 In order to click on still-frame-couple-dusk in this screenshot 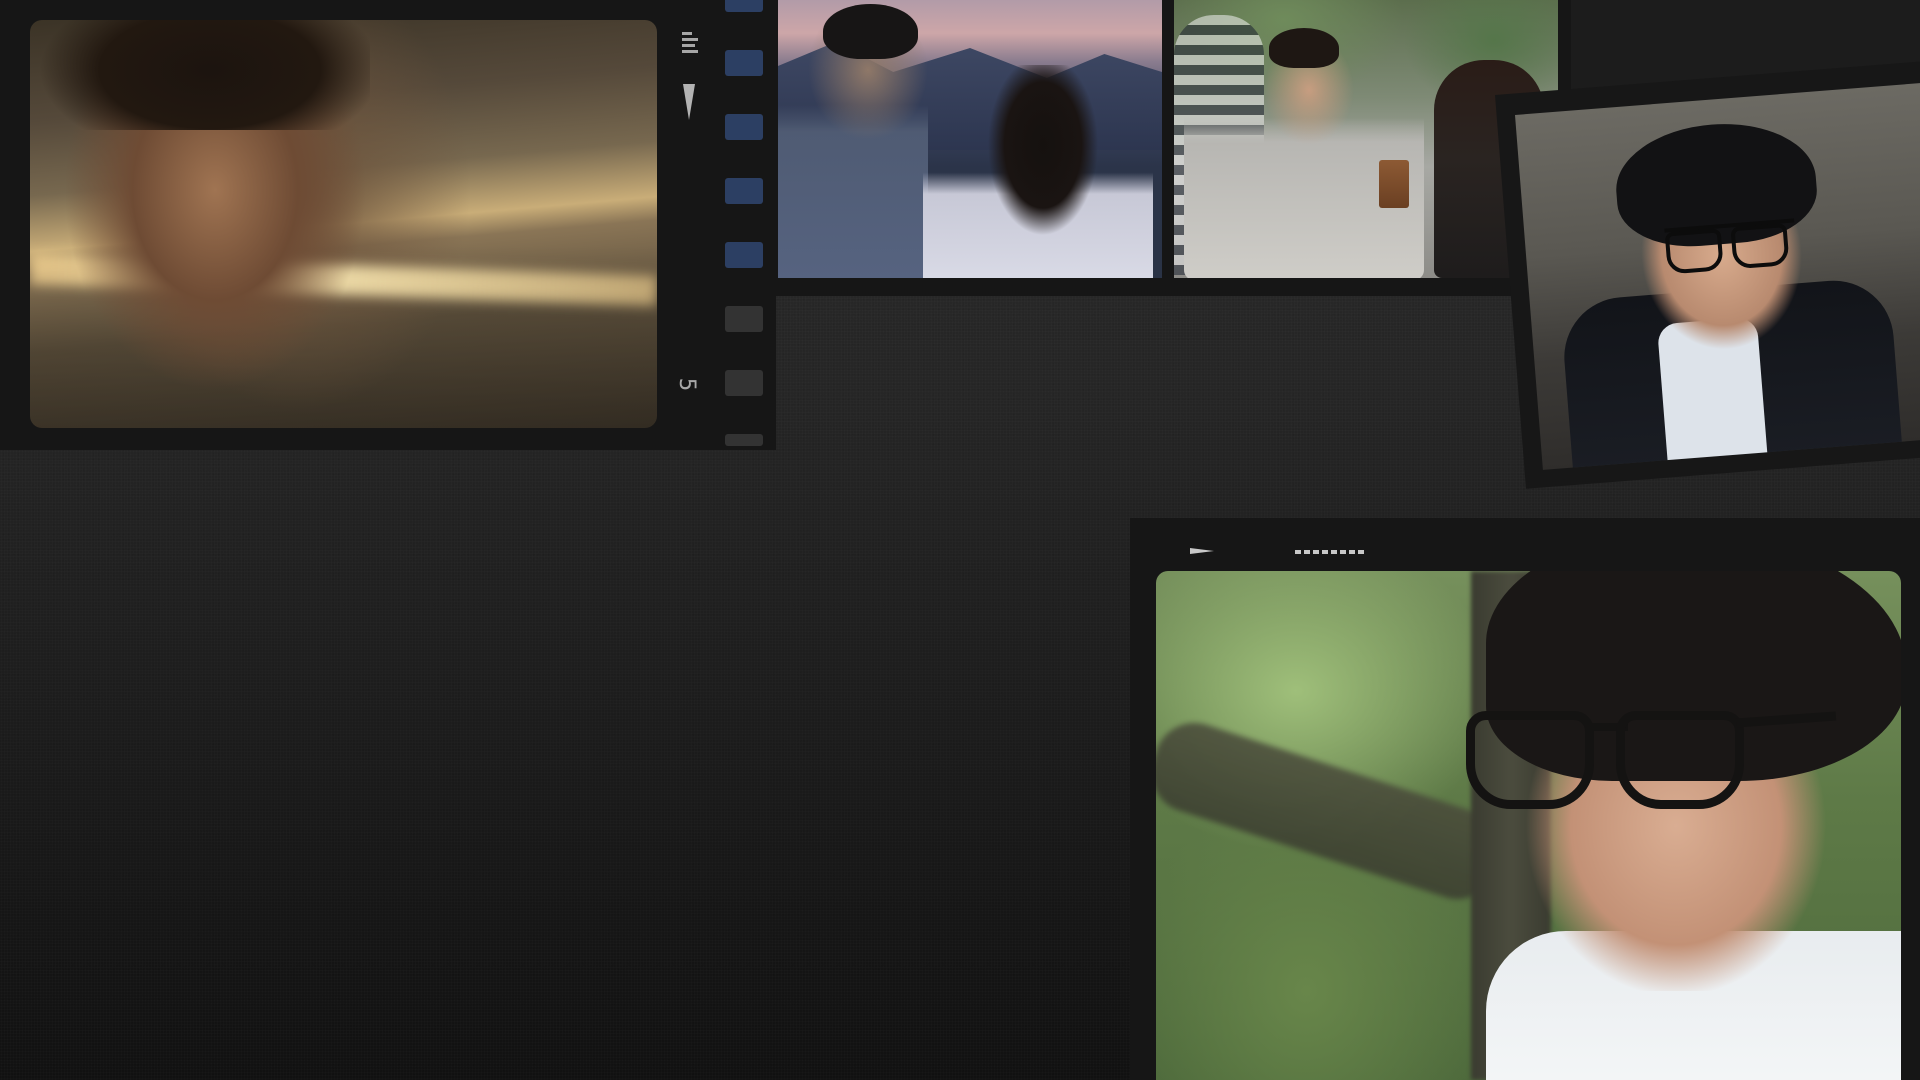, I will do `click(970, 139)`.